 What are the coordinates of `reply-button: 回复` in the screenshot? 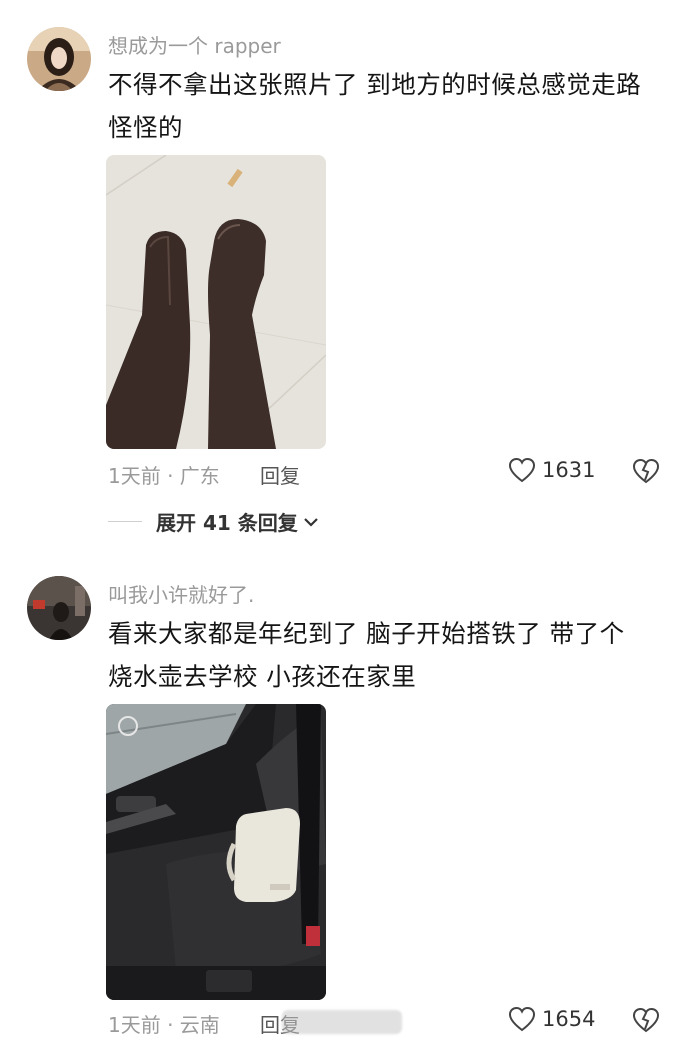 It's located at (280, 474).